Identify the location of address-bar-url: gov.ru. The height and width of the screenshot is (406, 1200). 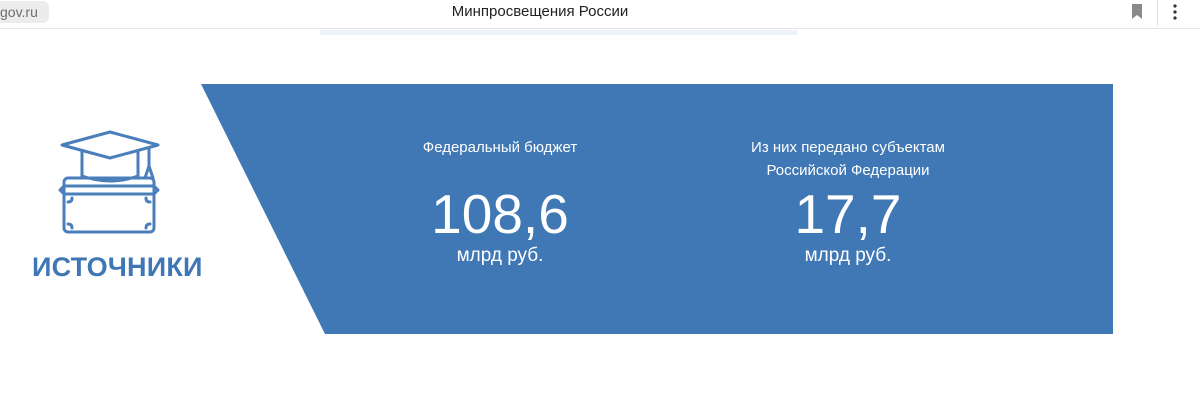
(24, 12).